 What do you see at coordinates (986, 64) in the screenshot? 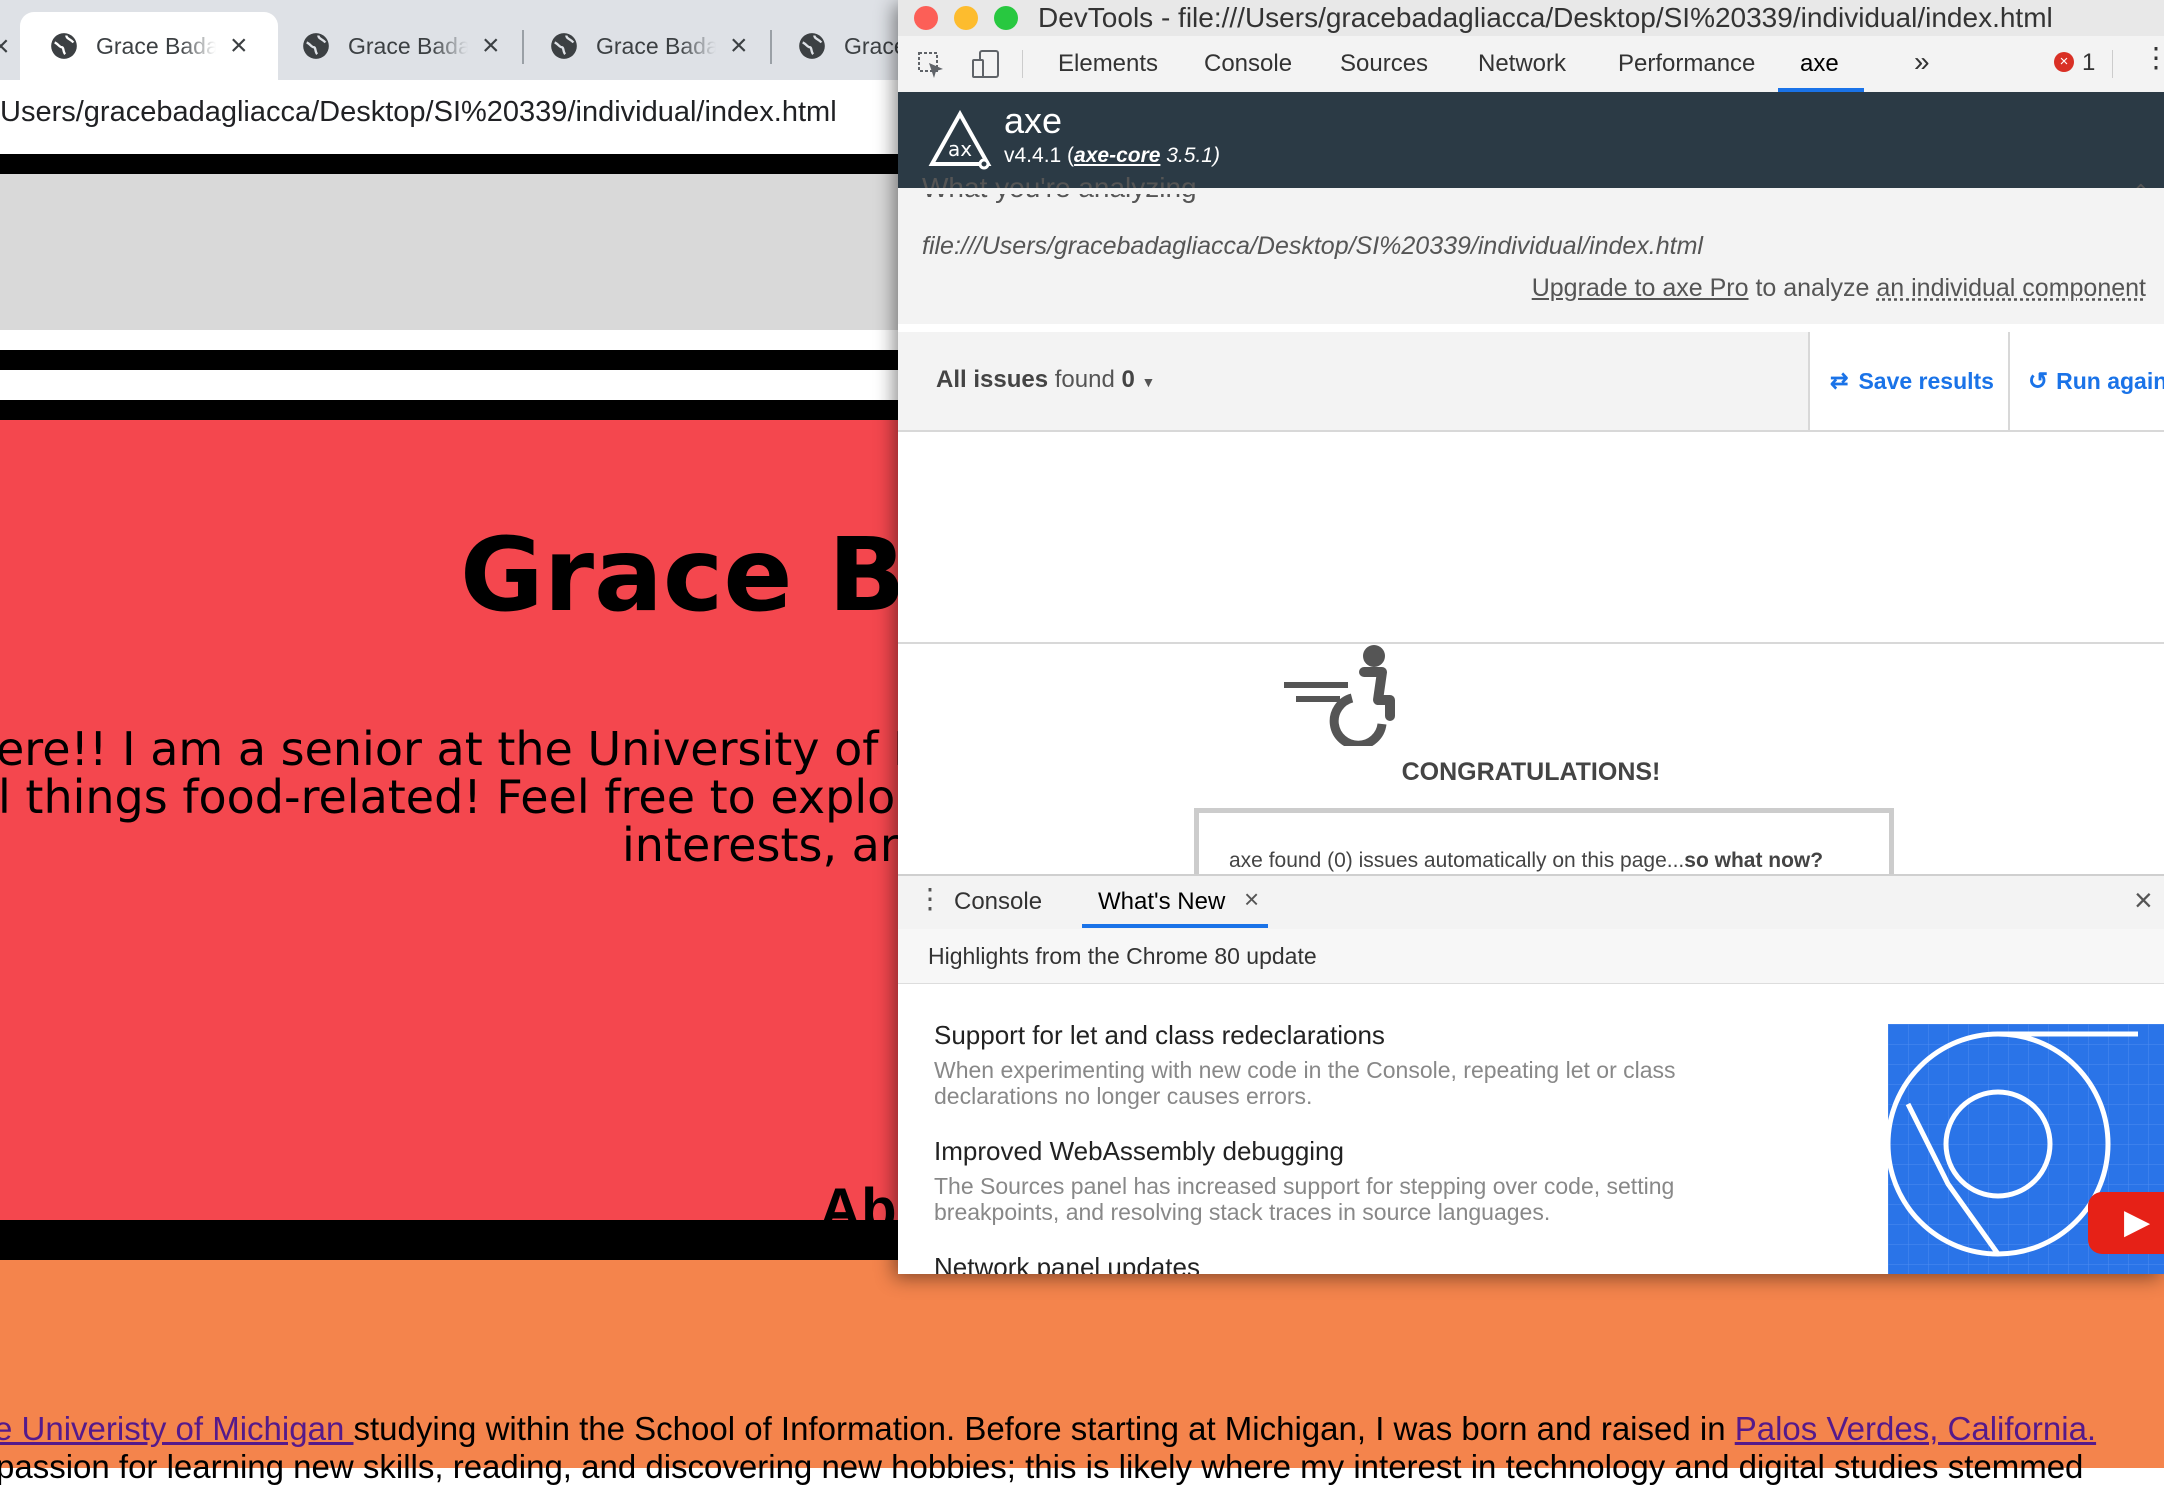
I see `device-toolbar-icon` at bounding box center [986, 64].